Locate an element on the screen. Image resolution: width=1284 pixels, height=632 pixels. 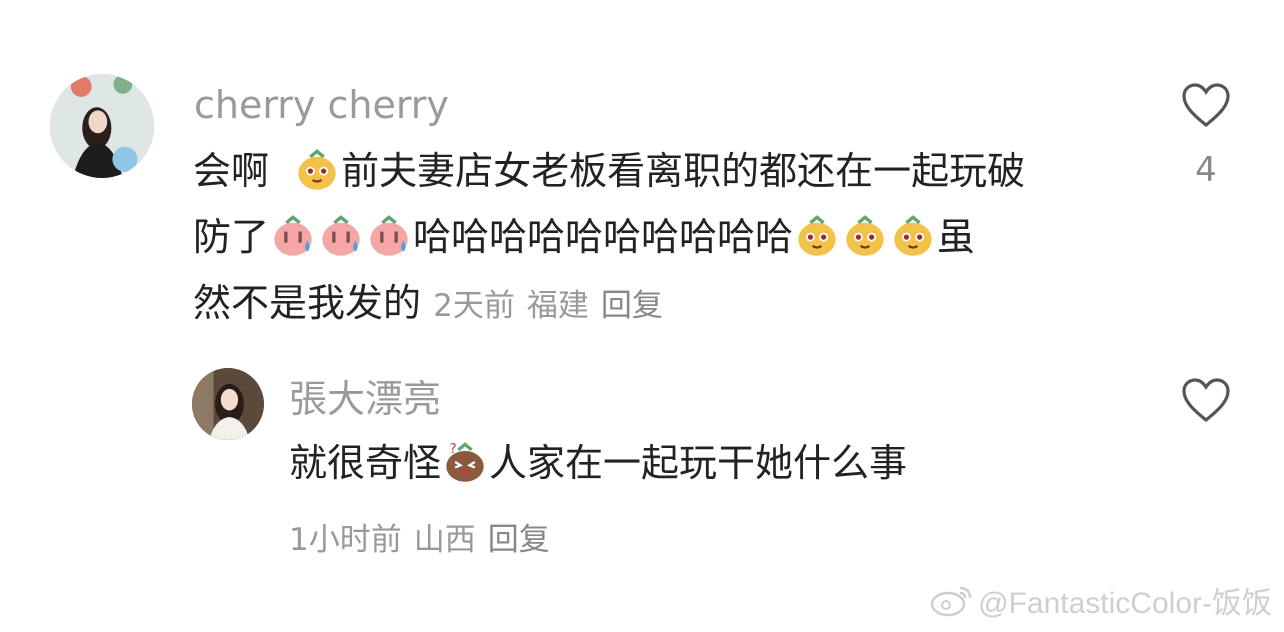
watermark-text: @FantasticColor-饭饭 is located at coordinates (1125, 603).